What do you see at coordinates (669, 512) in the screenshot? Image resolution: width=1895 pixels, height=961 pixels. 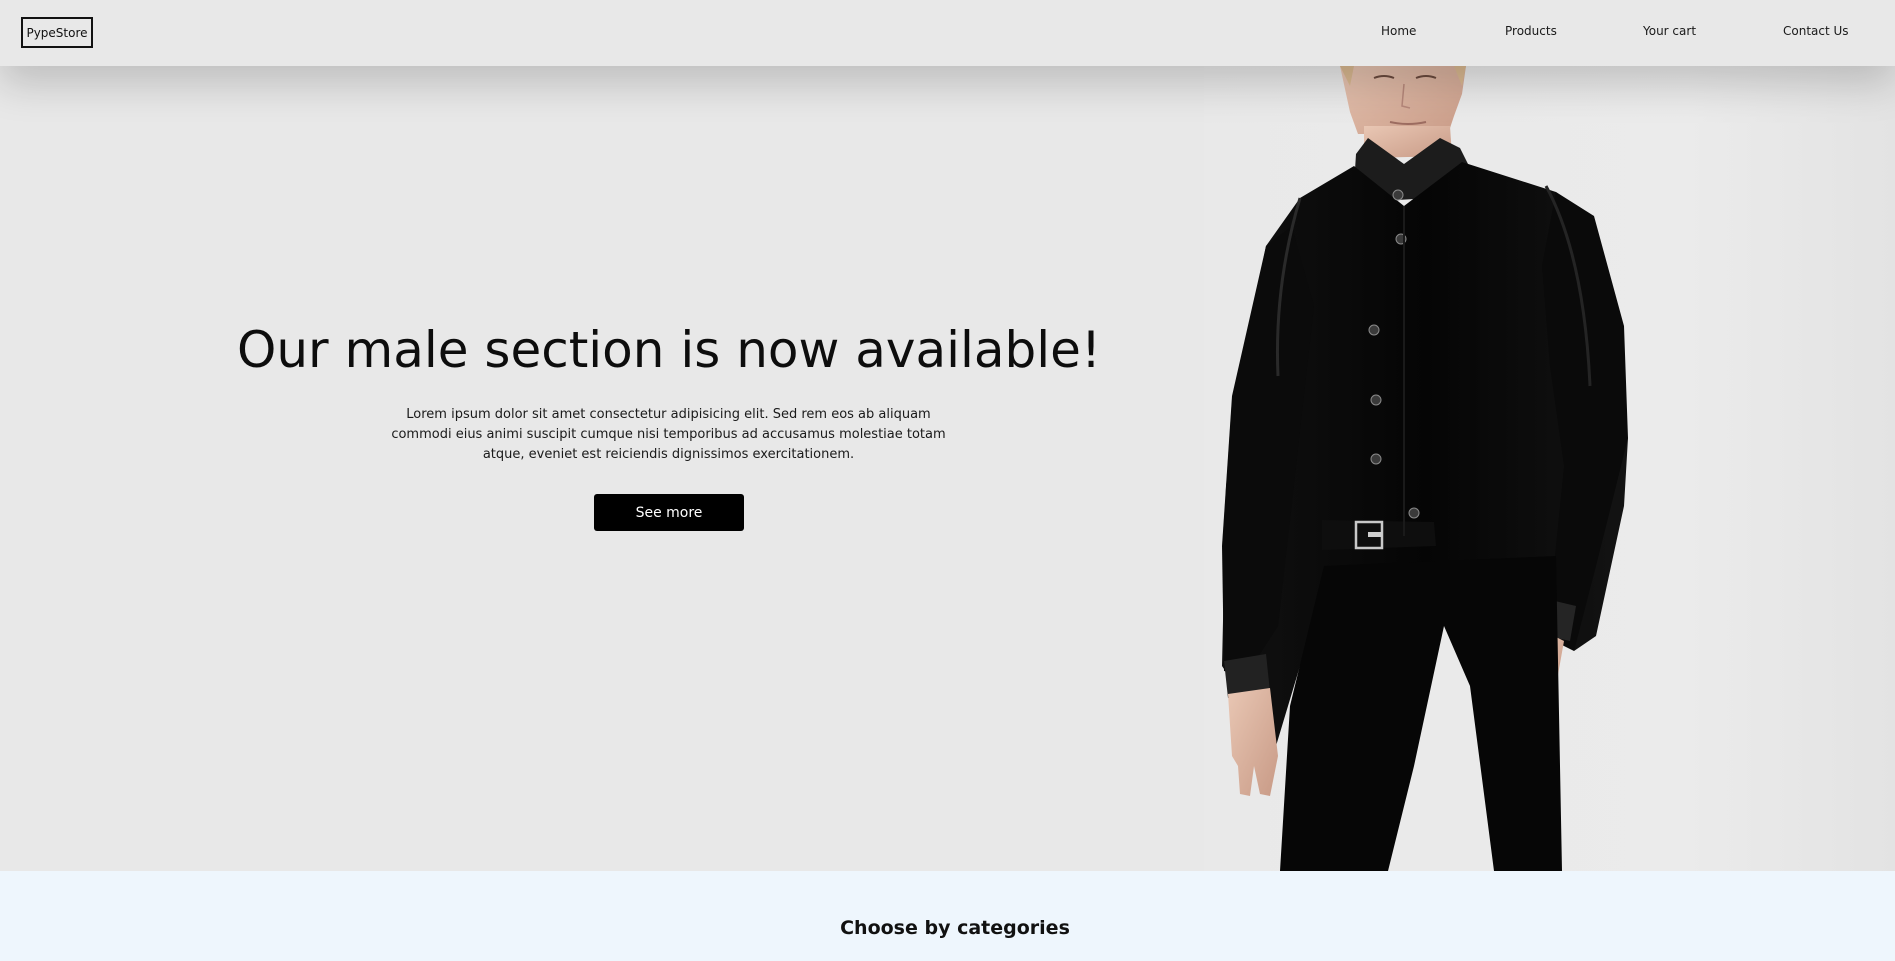 I see `see-more-button: See more` at bounding box center [669, 512].